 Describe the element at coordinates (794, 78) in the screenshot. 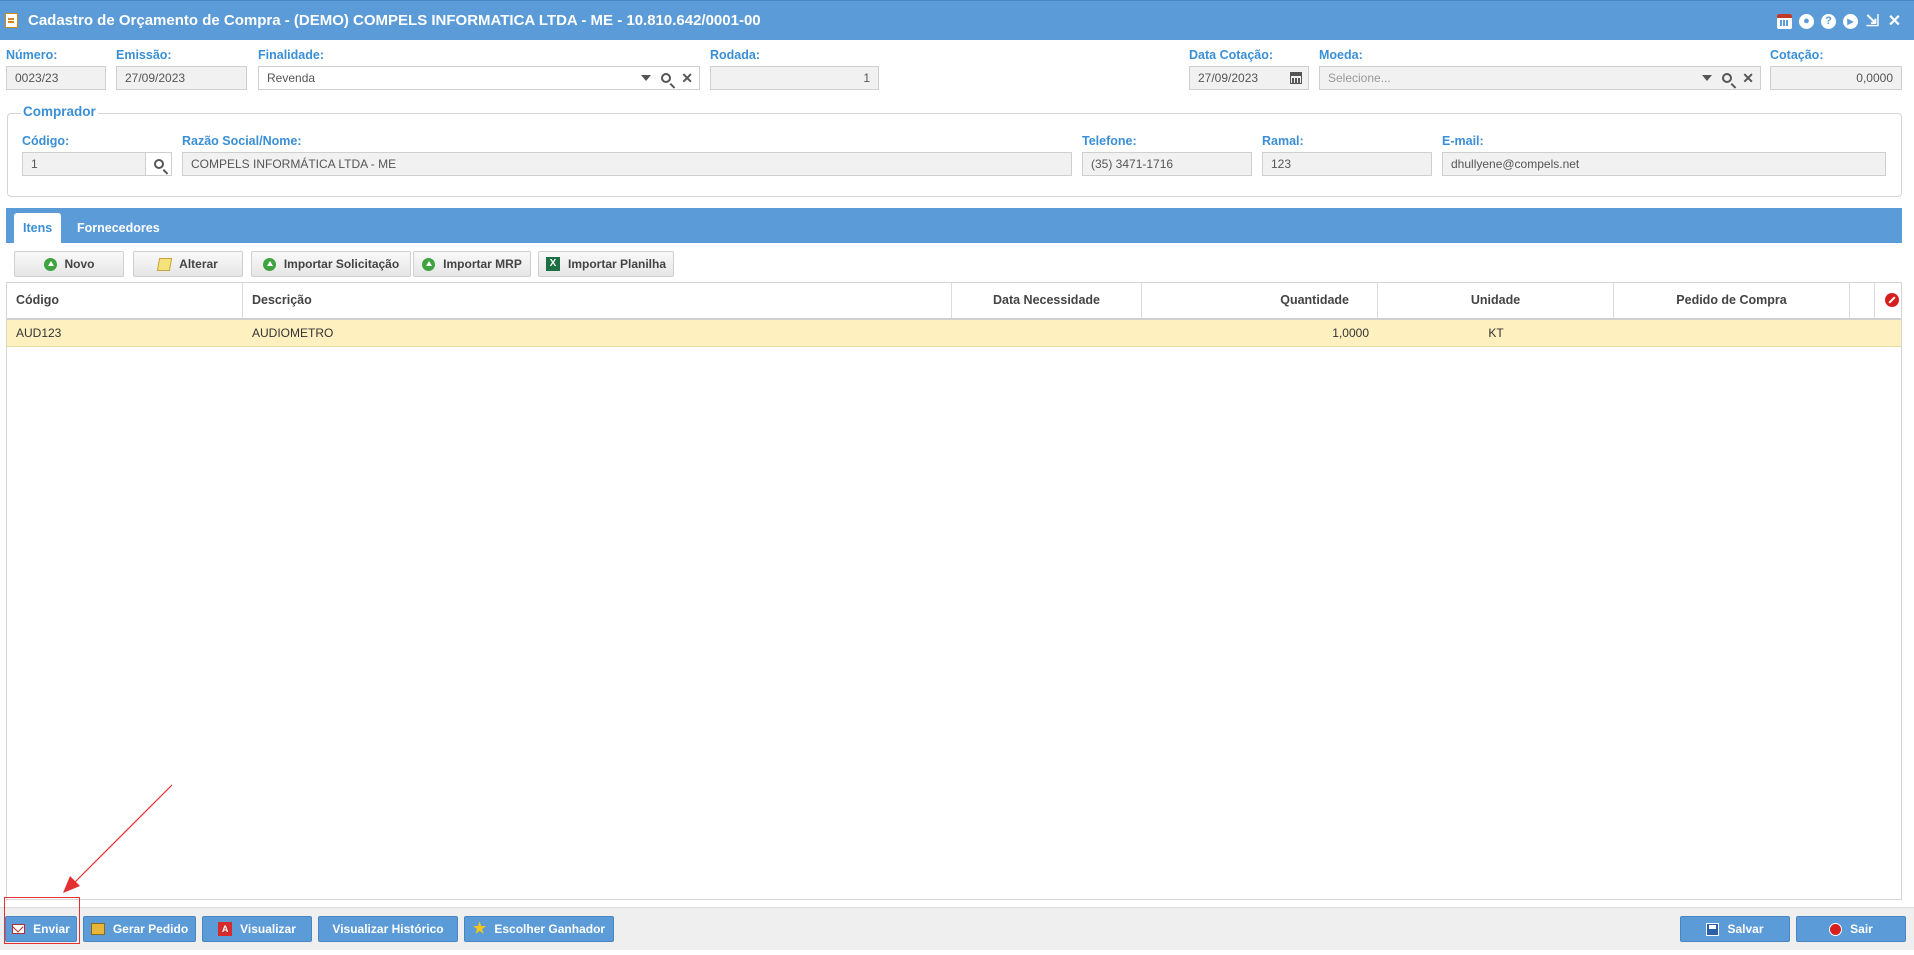

I see `rodada-field: 1` at that location.